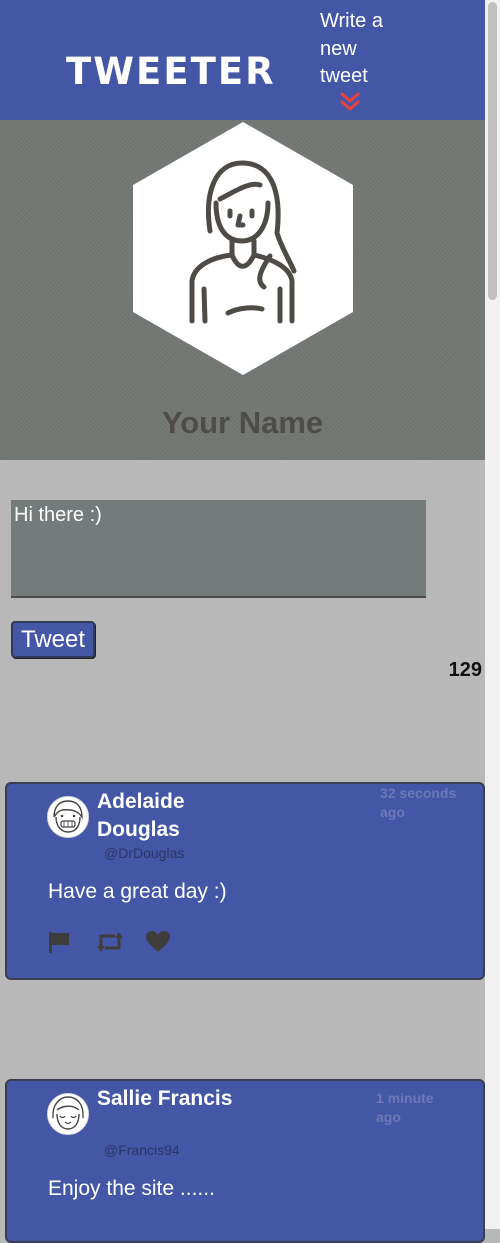 This screenshot has width=500, height=1243. I want to click on tweet-button: Tweet, so click(53, 639).